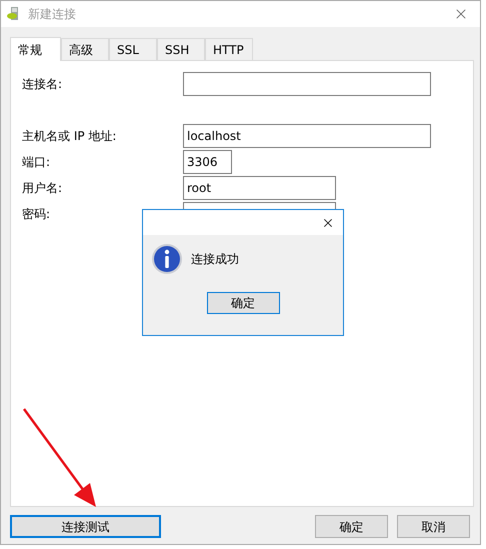  Describe the element at coordinates (433, 526) in the screenshot. I see `dialog-button: 取消` at that location.